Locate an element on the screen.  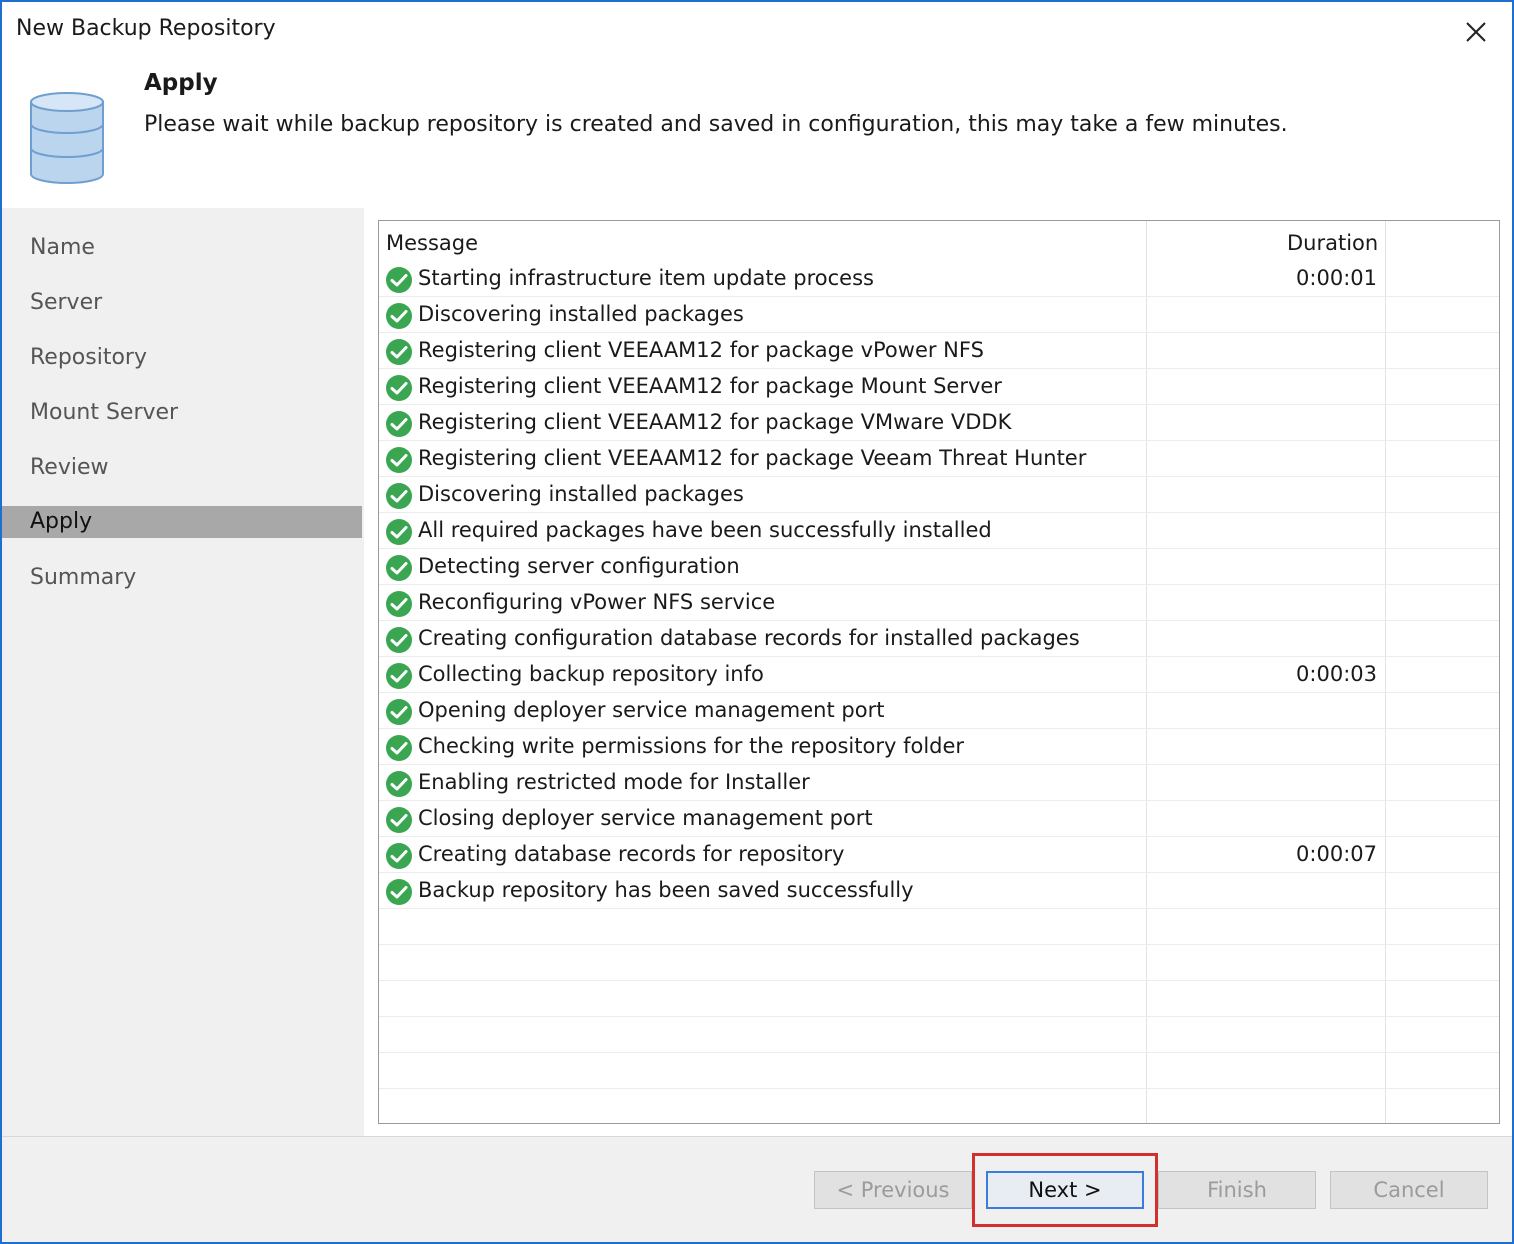
row-message: Detecting server configuration is located at coordinates (579, 566).